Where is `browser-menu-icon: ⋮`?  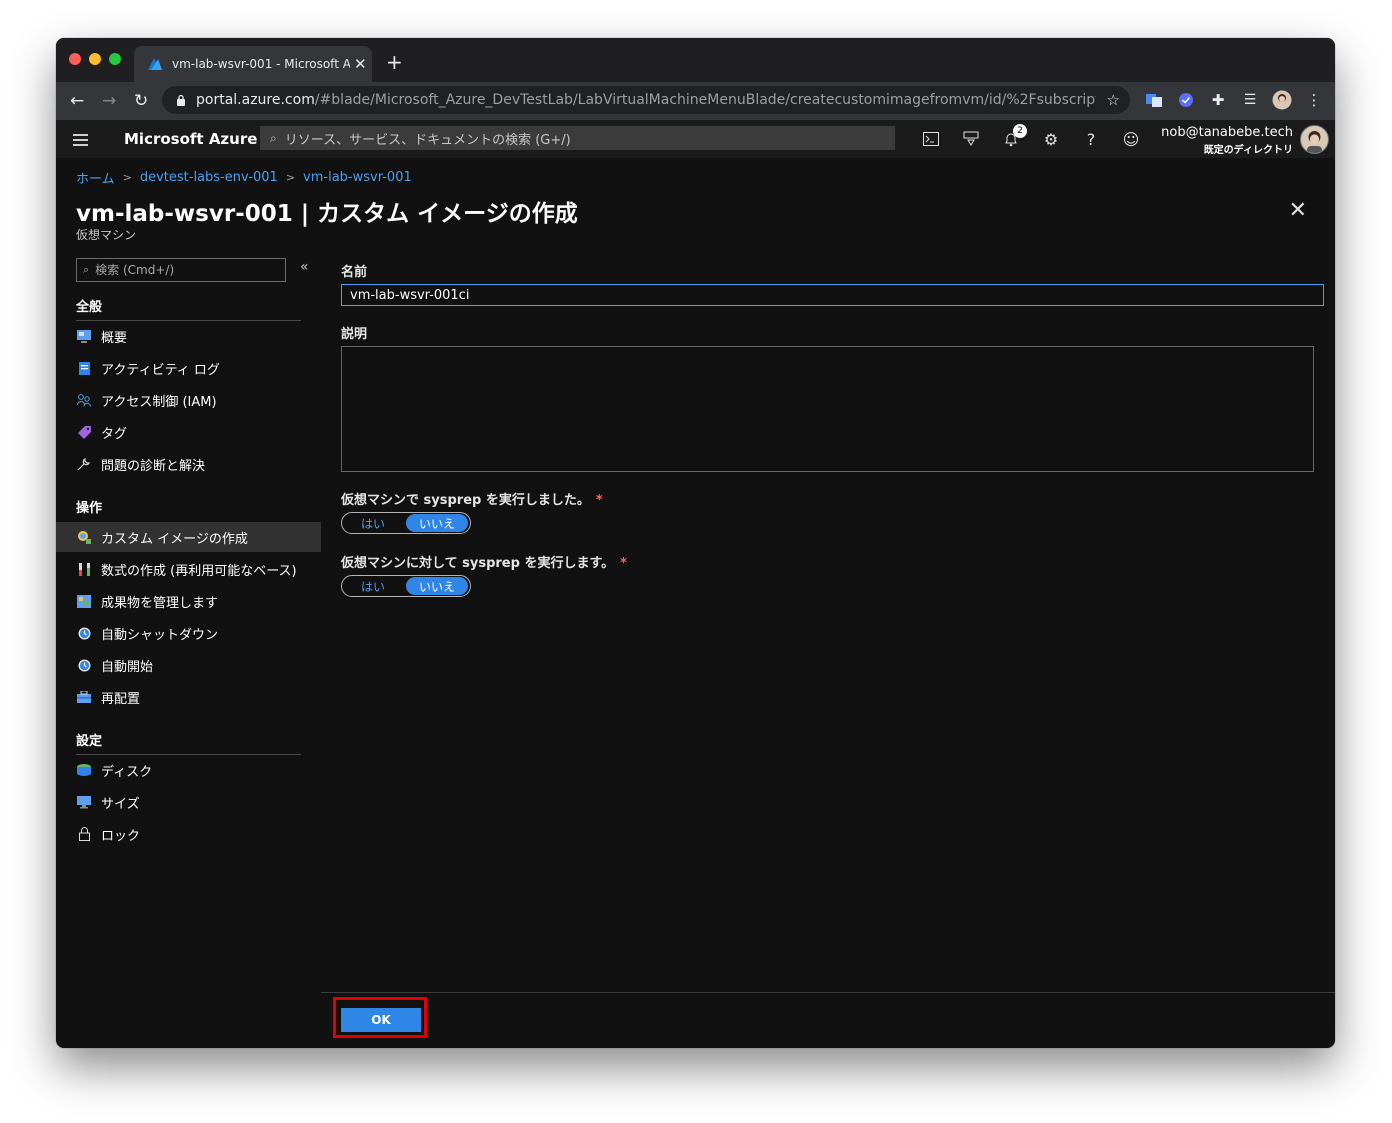
browser-menu-icon: ⋮ is located at coordinates (1314, 100).